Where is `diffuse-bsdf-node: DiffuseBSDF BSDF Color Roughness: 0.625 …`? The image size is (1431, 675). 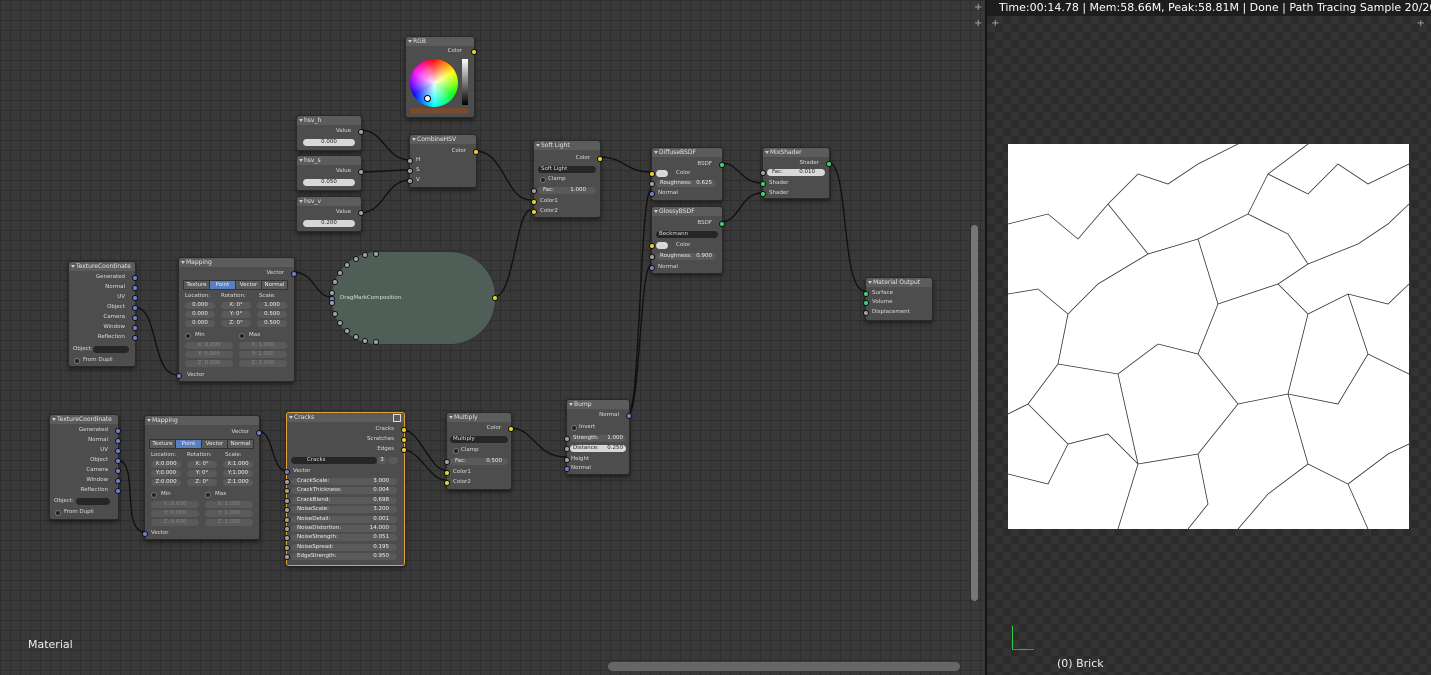
diffuse-bsdf-node: DiffuseBSDF BSDF Color Roughness: 0.625 … is located at coordinates (687, 174).